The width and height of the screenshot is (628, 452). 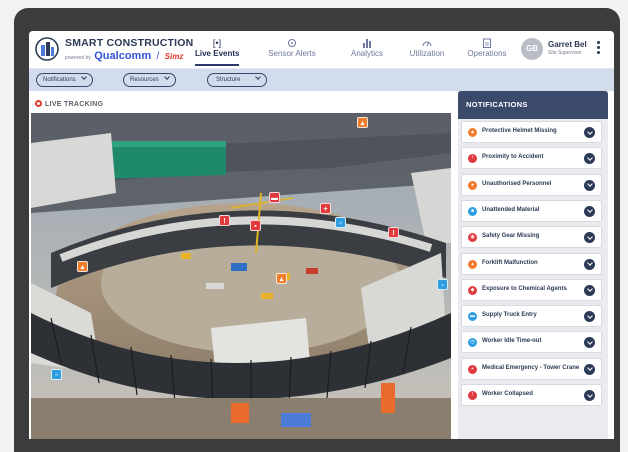 I want to click on avatar: GB, so click(x=532, y=49).